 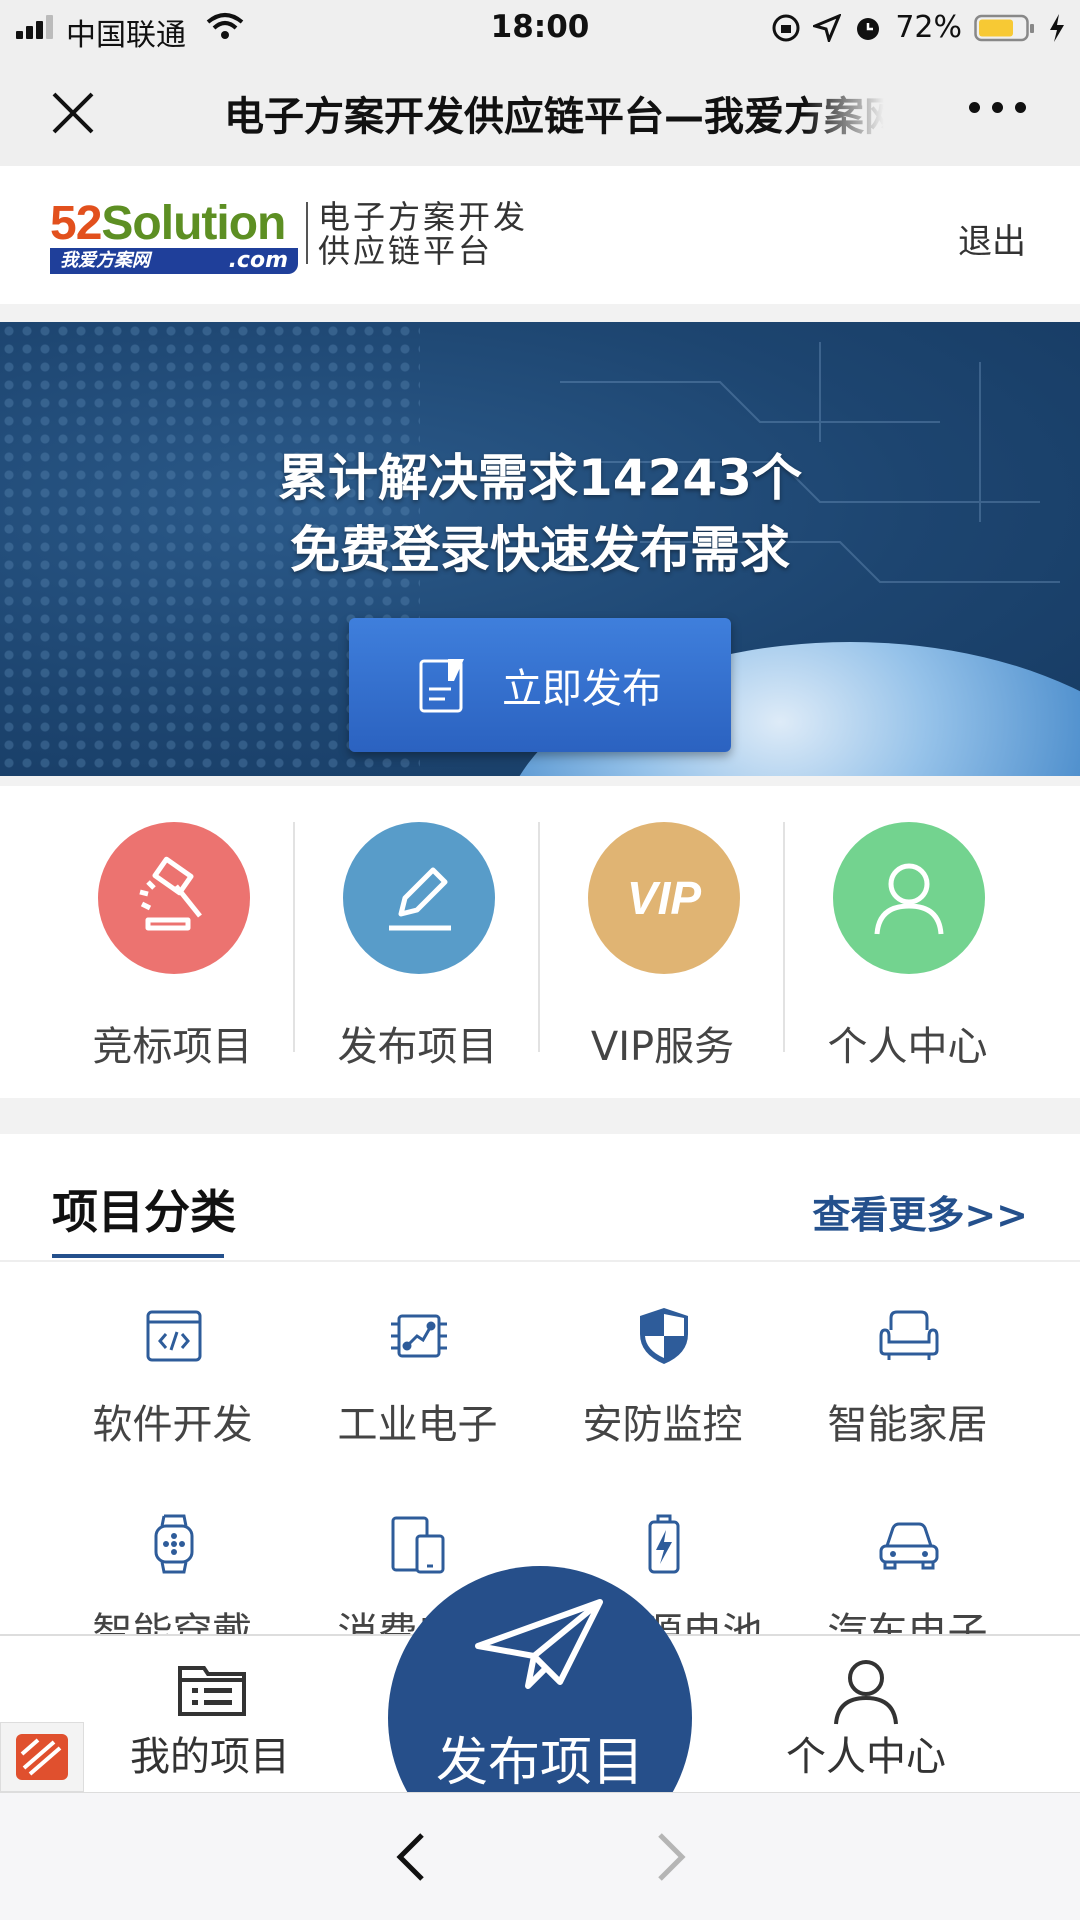 What do you see at coordinates (73, 113) in the screenshot?
I see `close-icon` at bounding box center [73, 113].